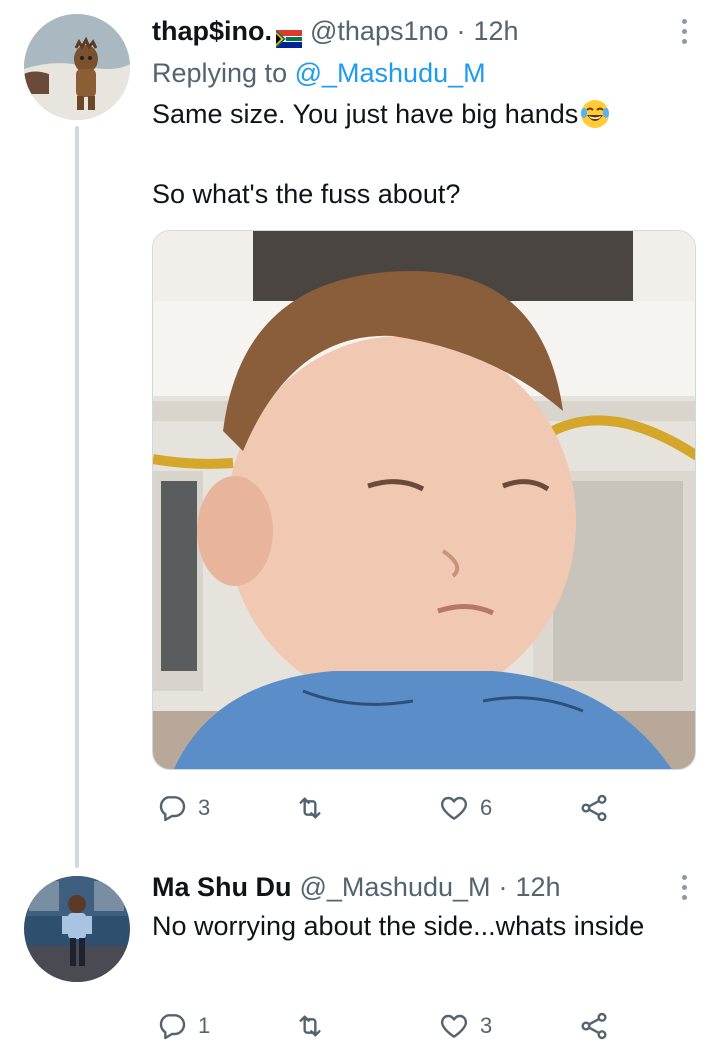 The image size is (720, 1058). I want to click on reply-button: 1, so click(183, 1026).